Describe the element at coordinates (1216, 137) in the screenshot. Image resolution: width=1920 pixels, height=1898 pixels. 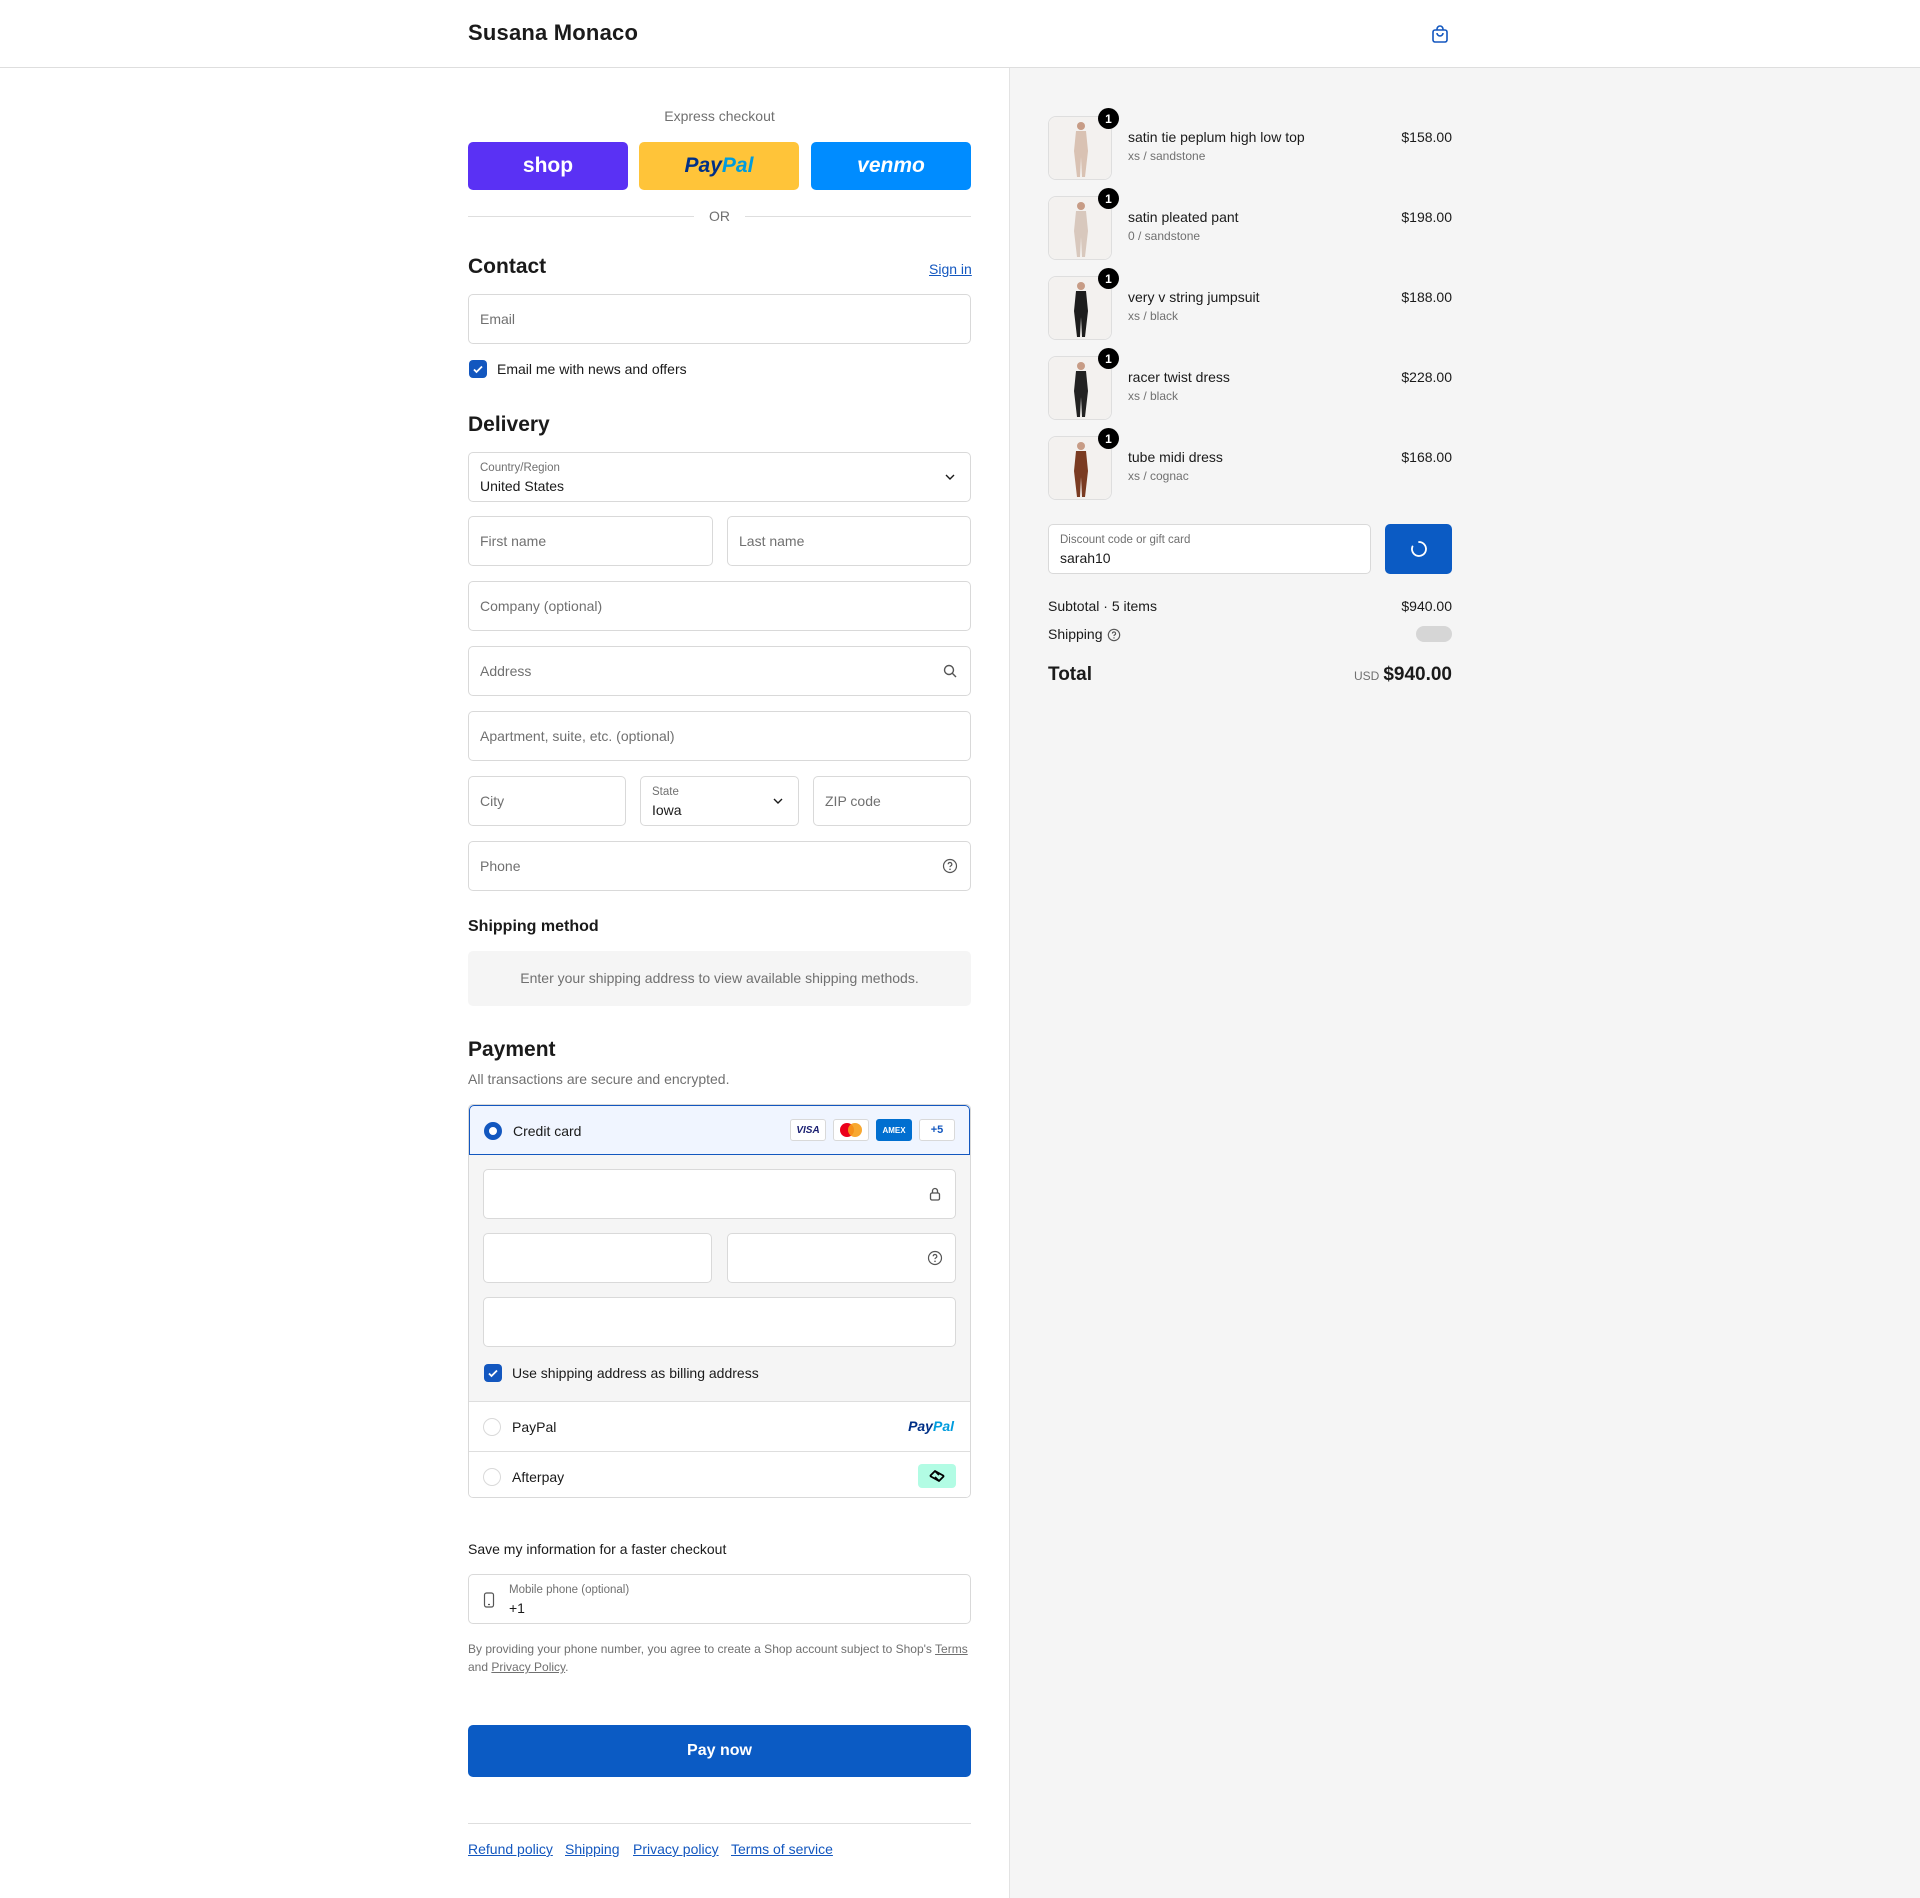
I see `product-name: satin tie peplum high low top` at that location.